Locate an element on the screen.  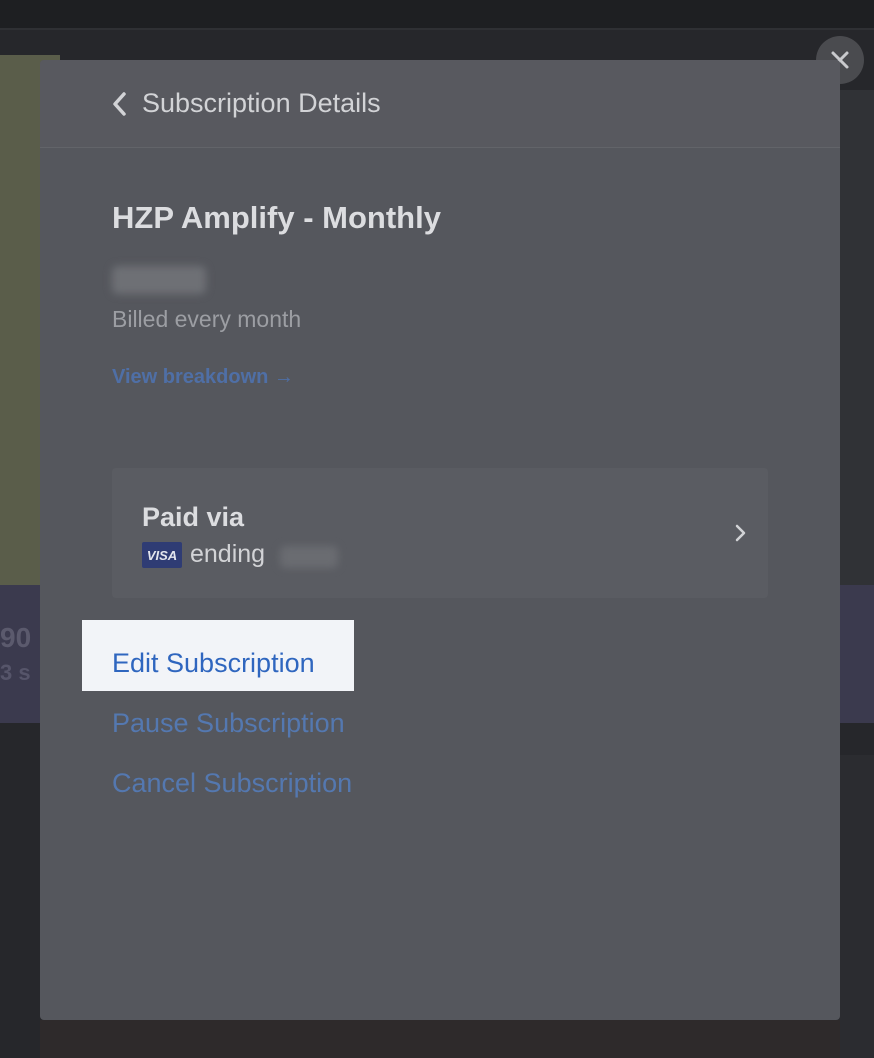
plan-name: HZP Amplify - Monthly is located at coordinates (276, 217).